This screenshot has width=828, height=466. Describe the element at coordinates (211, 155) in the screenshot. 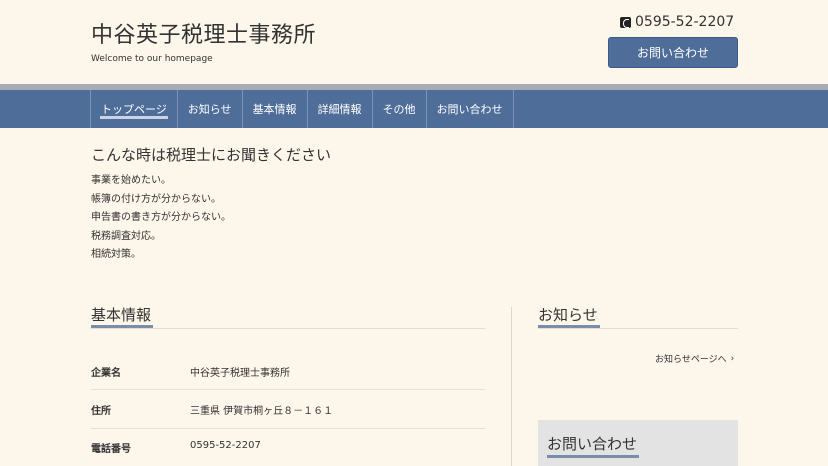

I see `intro-title: こんな時は税理士にお聞きください` at that location.